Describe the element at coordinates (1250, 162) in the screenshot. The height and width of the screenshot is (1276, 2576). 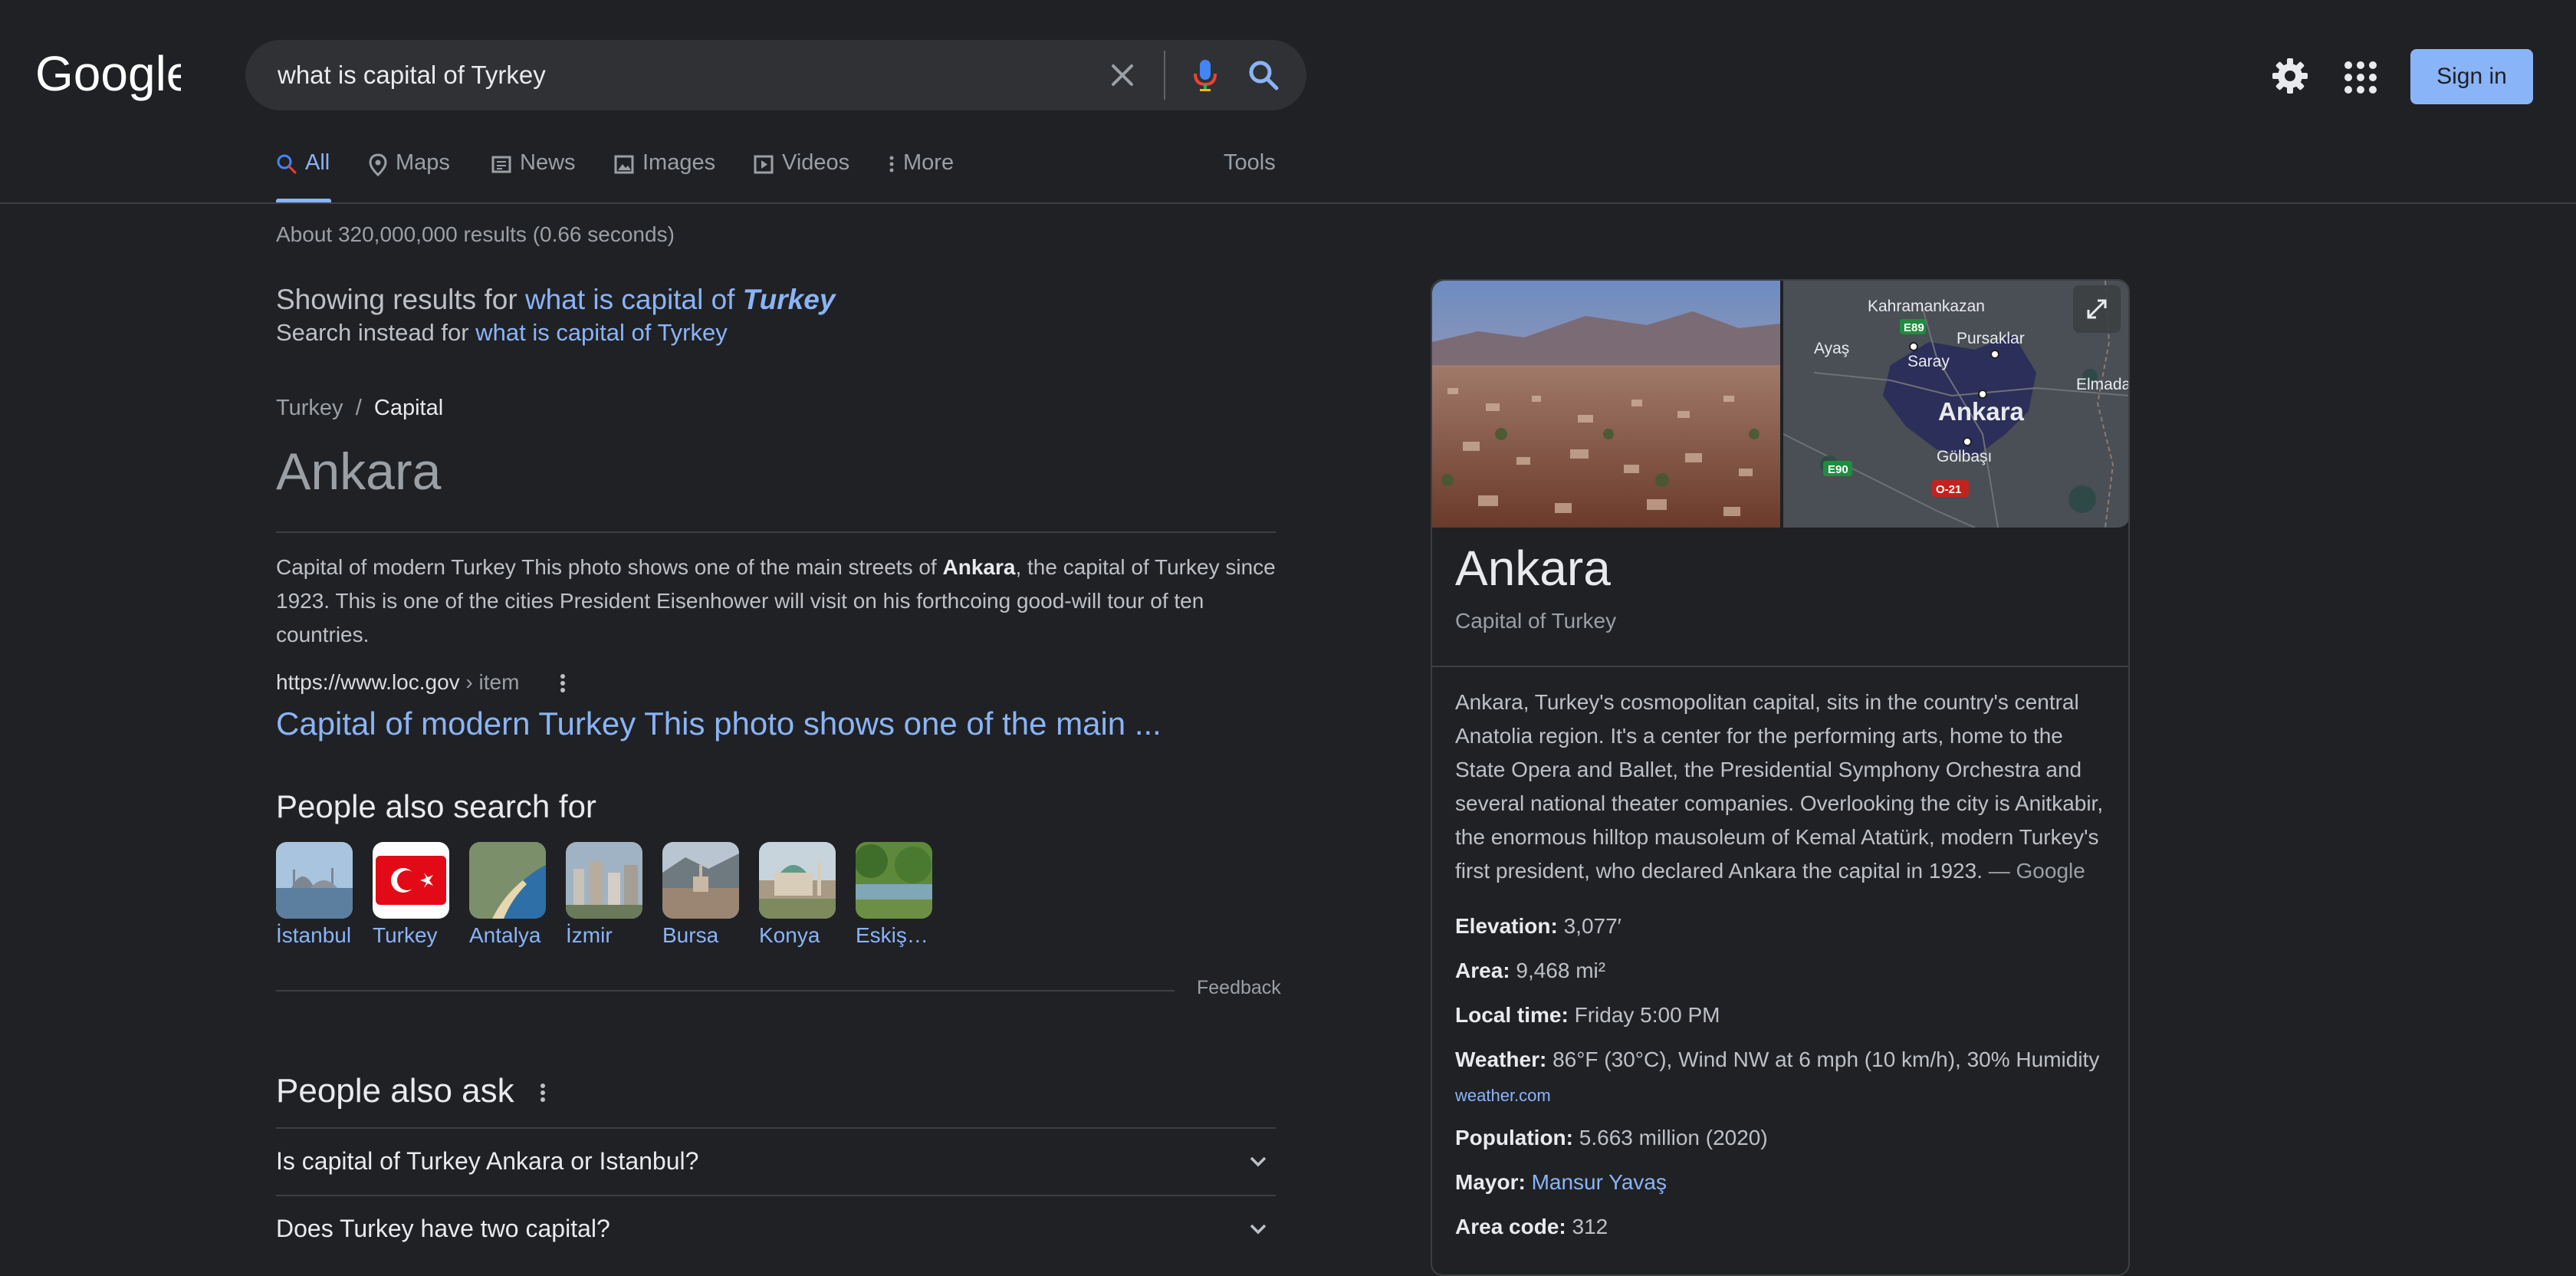
I see `tab-tools-label: Tools` at that location.